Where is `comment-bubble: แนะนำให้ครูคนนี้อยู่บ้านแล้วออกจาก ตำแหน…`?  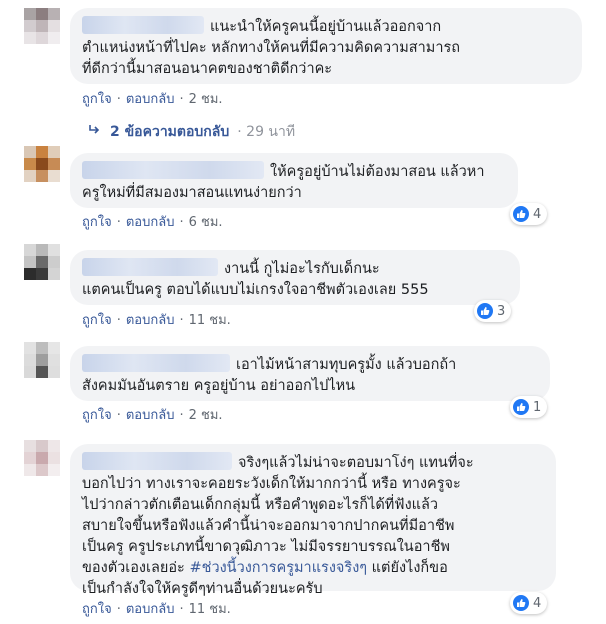
comment-bubble: แนะนำให้ครูคนนี้อยู่บ้านแล้วออกจาก ตำแหน… is located at coordinates (326, 46).